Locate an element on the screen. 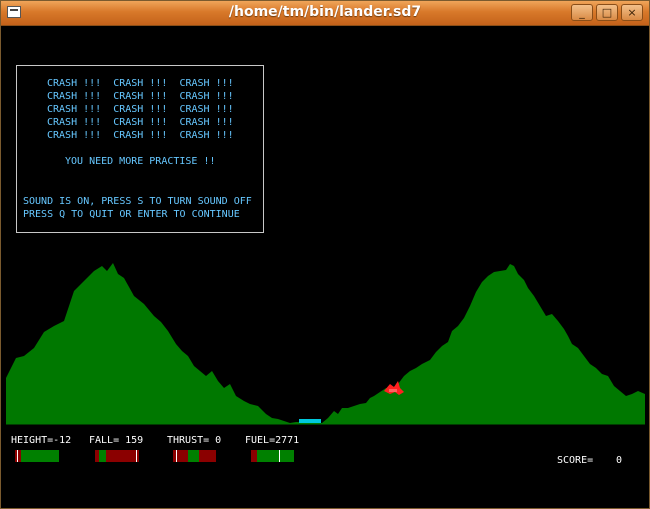 Image resolution: width=650 pixels, height=509 pixels. sound-instruction: SOUND IS ON, PRESS S TO TURN SOUND OFF is located at coordinates (137, 201).